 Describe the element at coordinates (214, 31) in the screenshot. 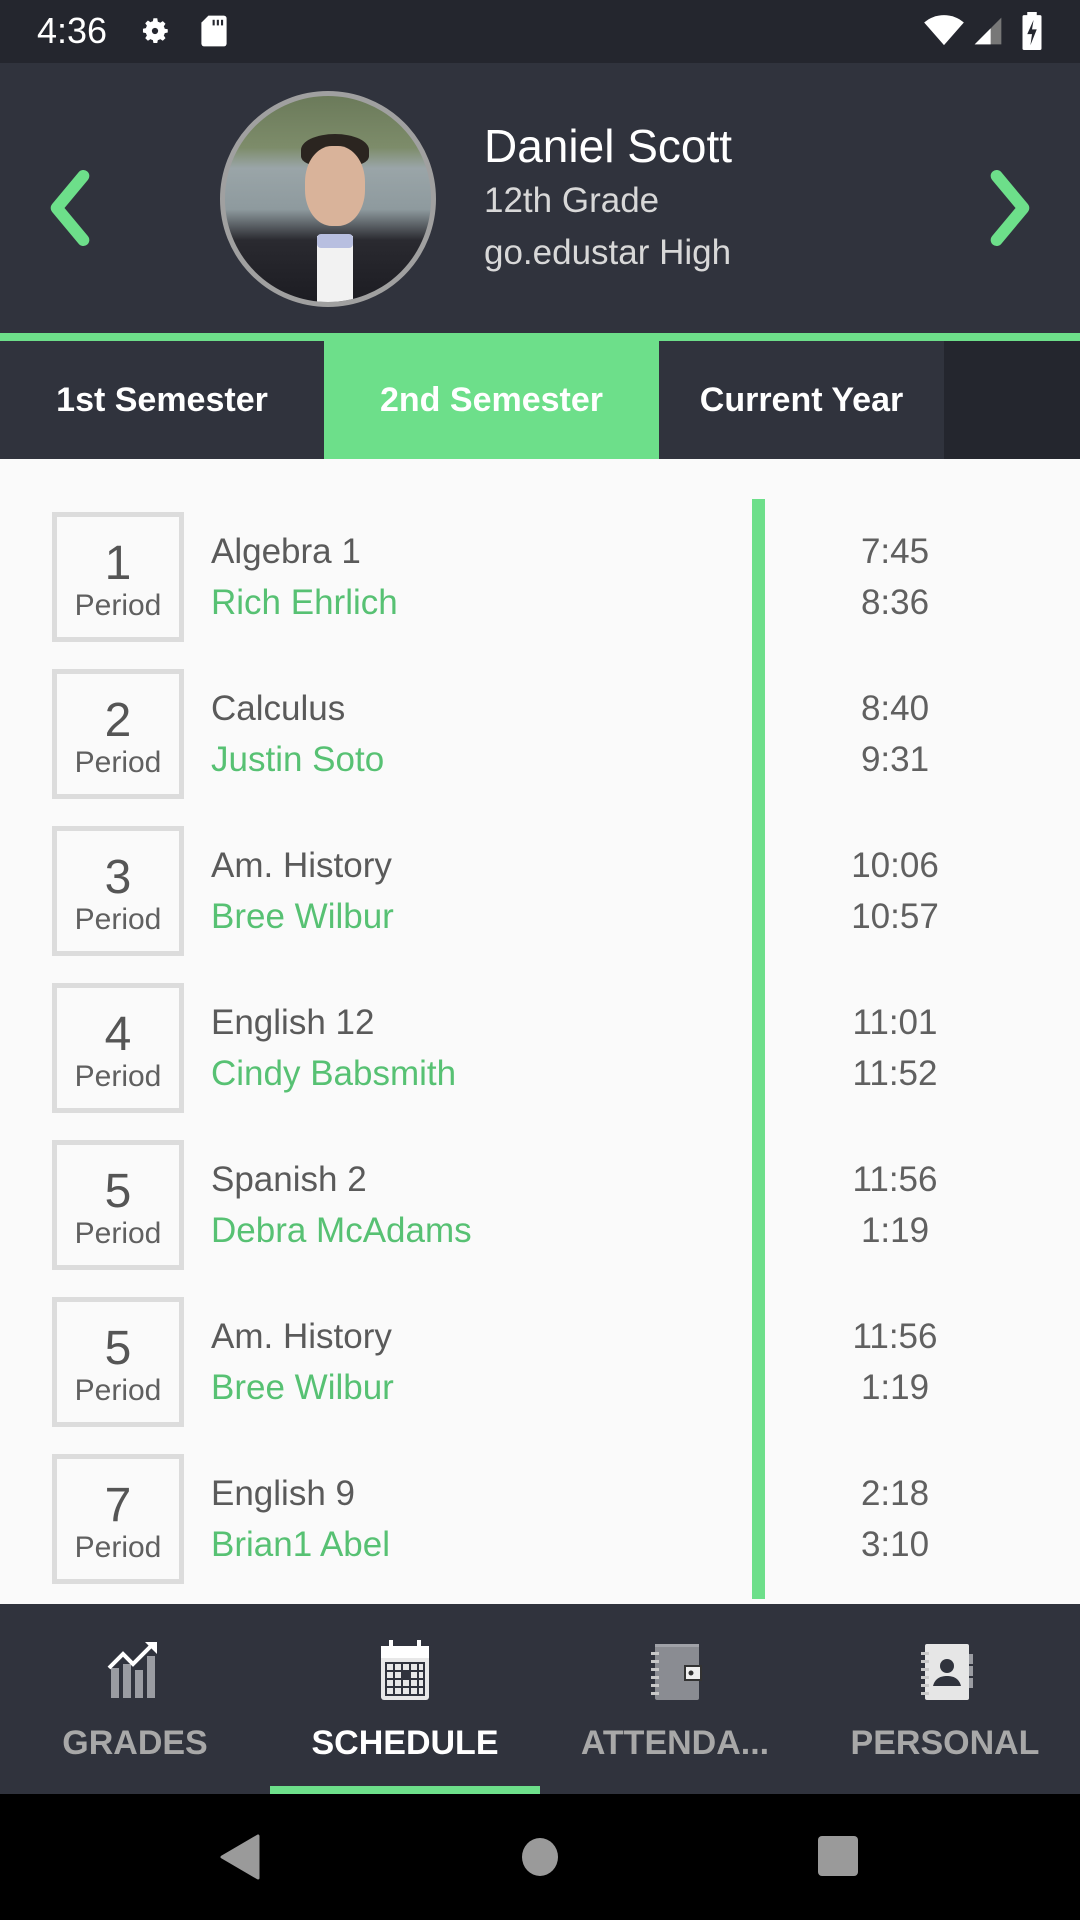

I see `sd-card-icon` at that location.